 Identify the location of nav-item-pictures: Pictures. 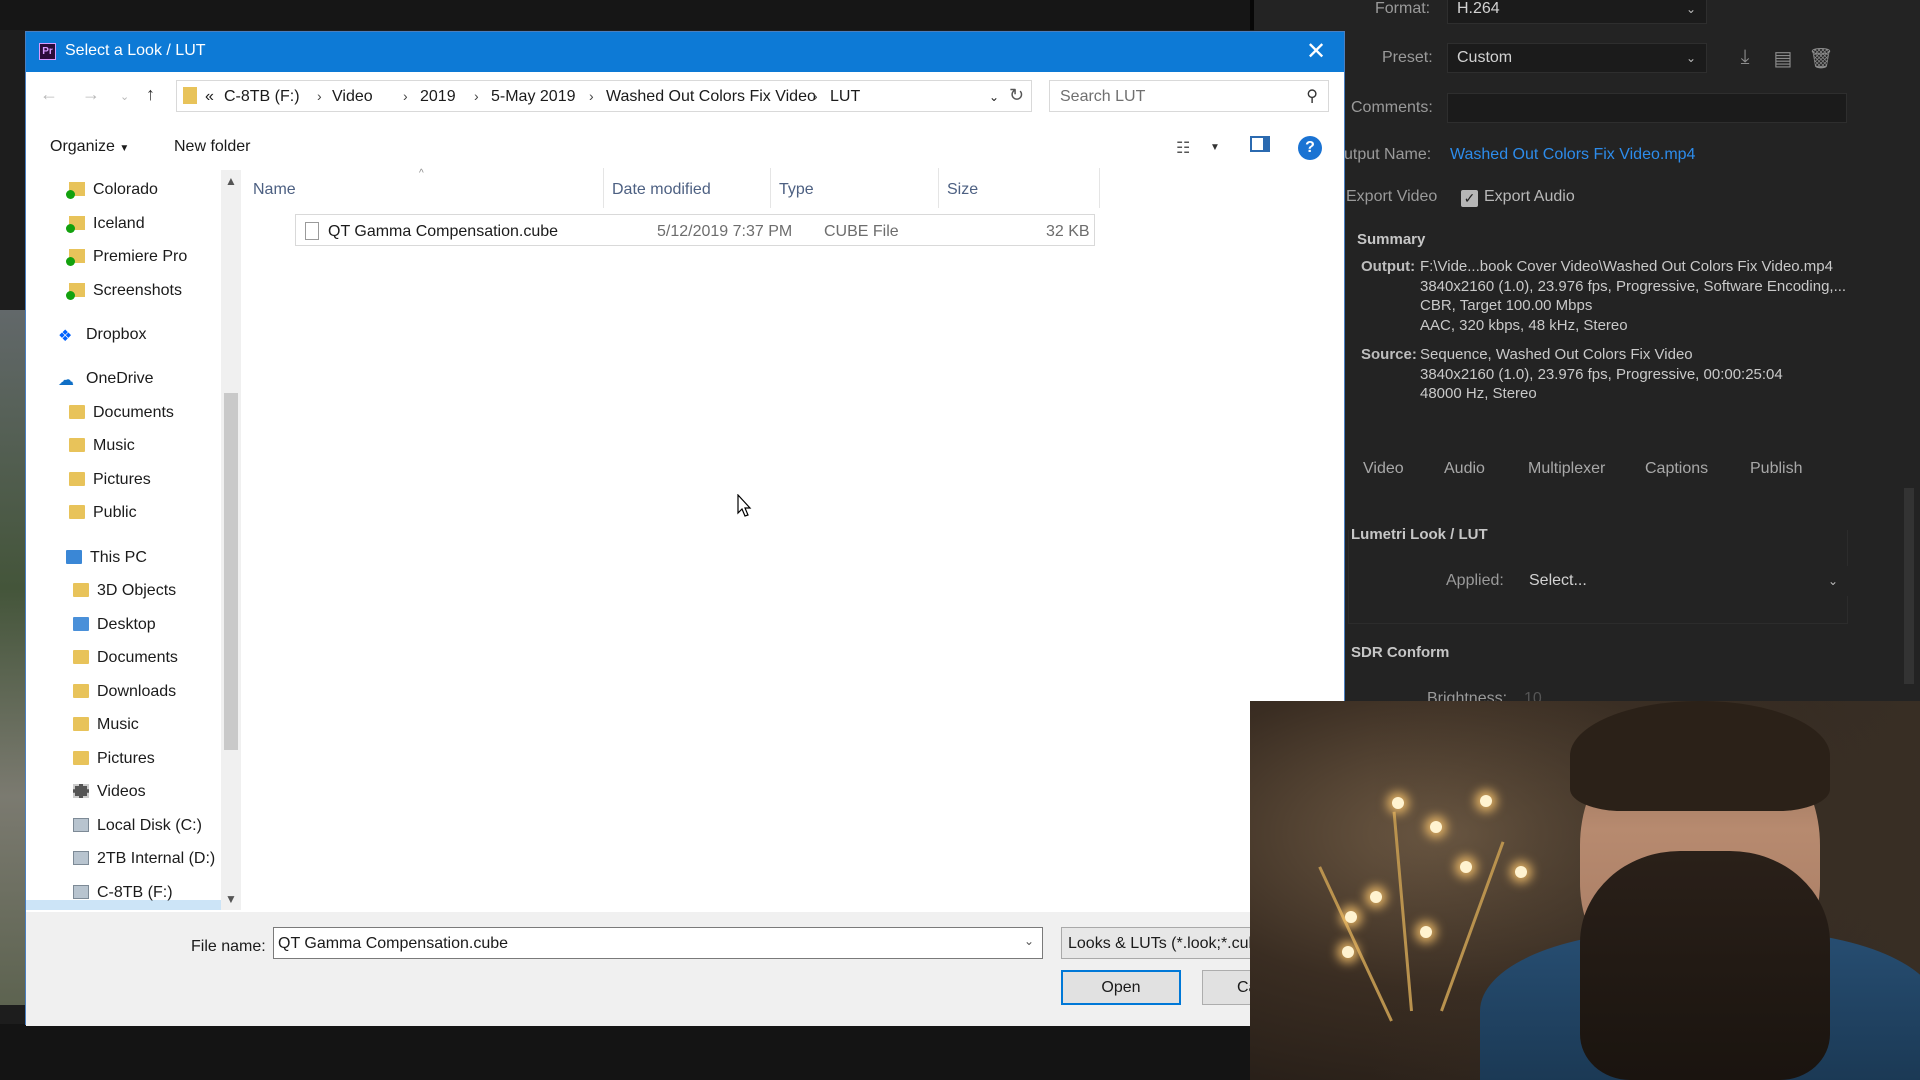
(114, 759).